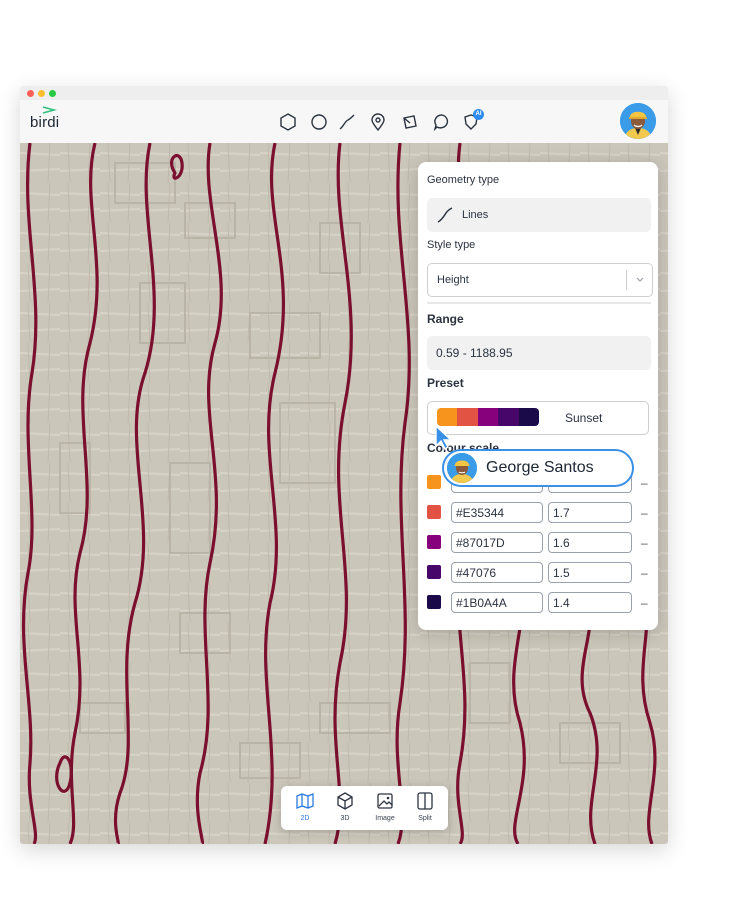 The height and width of the screenshot is (910, 735). What do you see at coordinates (539, 353) in the screenshot?
I see `range-field: 0.59 - 1188.95` at bounding box center [539, 353].